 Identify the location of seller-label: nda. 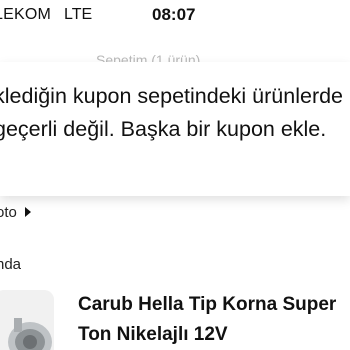
(11, 264).